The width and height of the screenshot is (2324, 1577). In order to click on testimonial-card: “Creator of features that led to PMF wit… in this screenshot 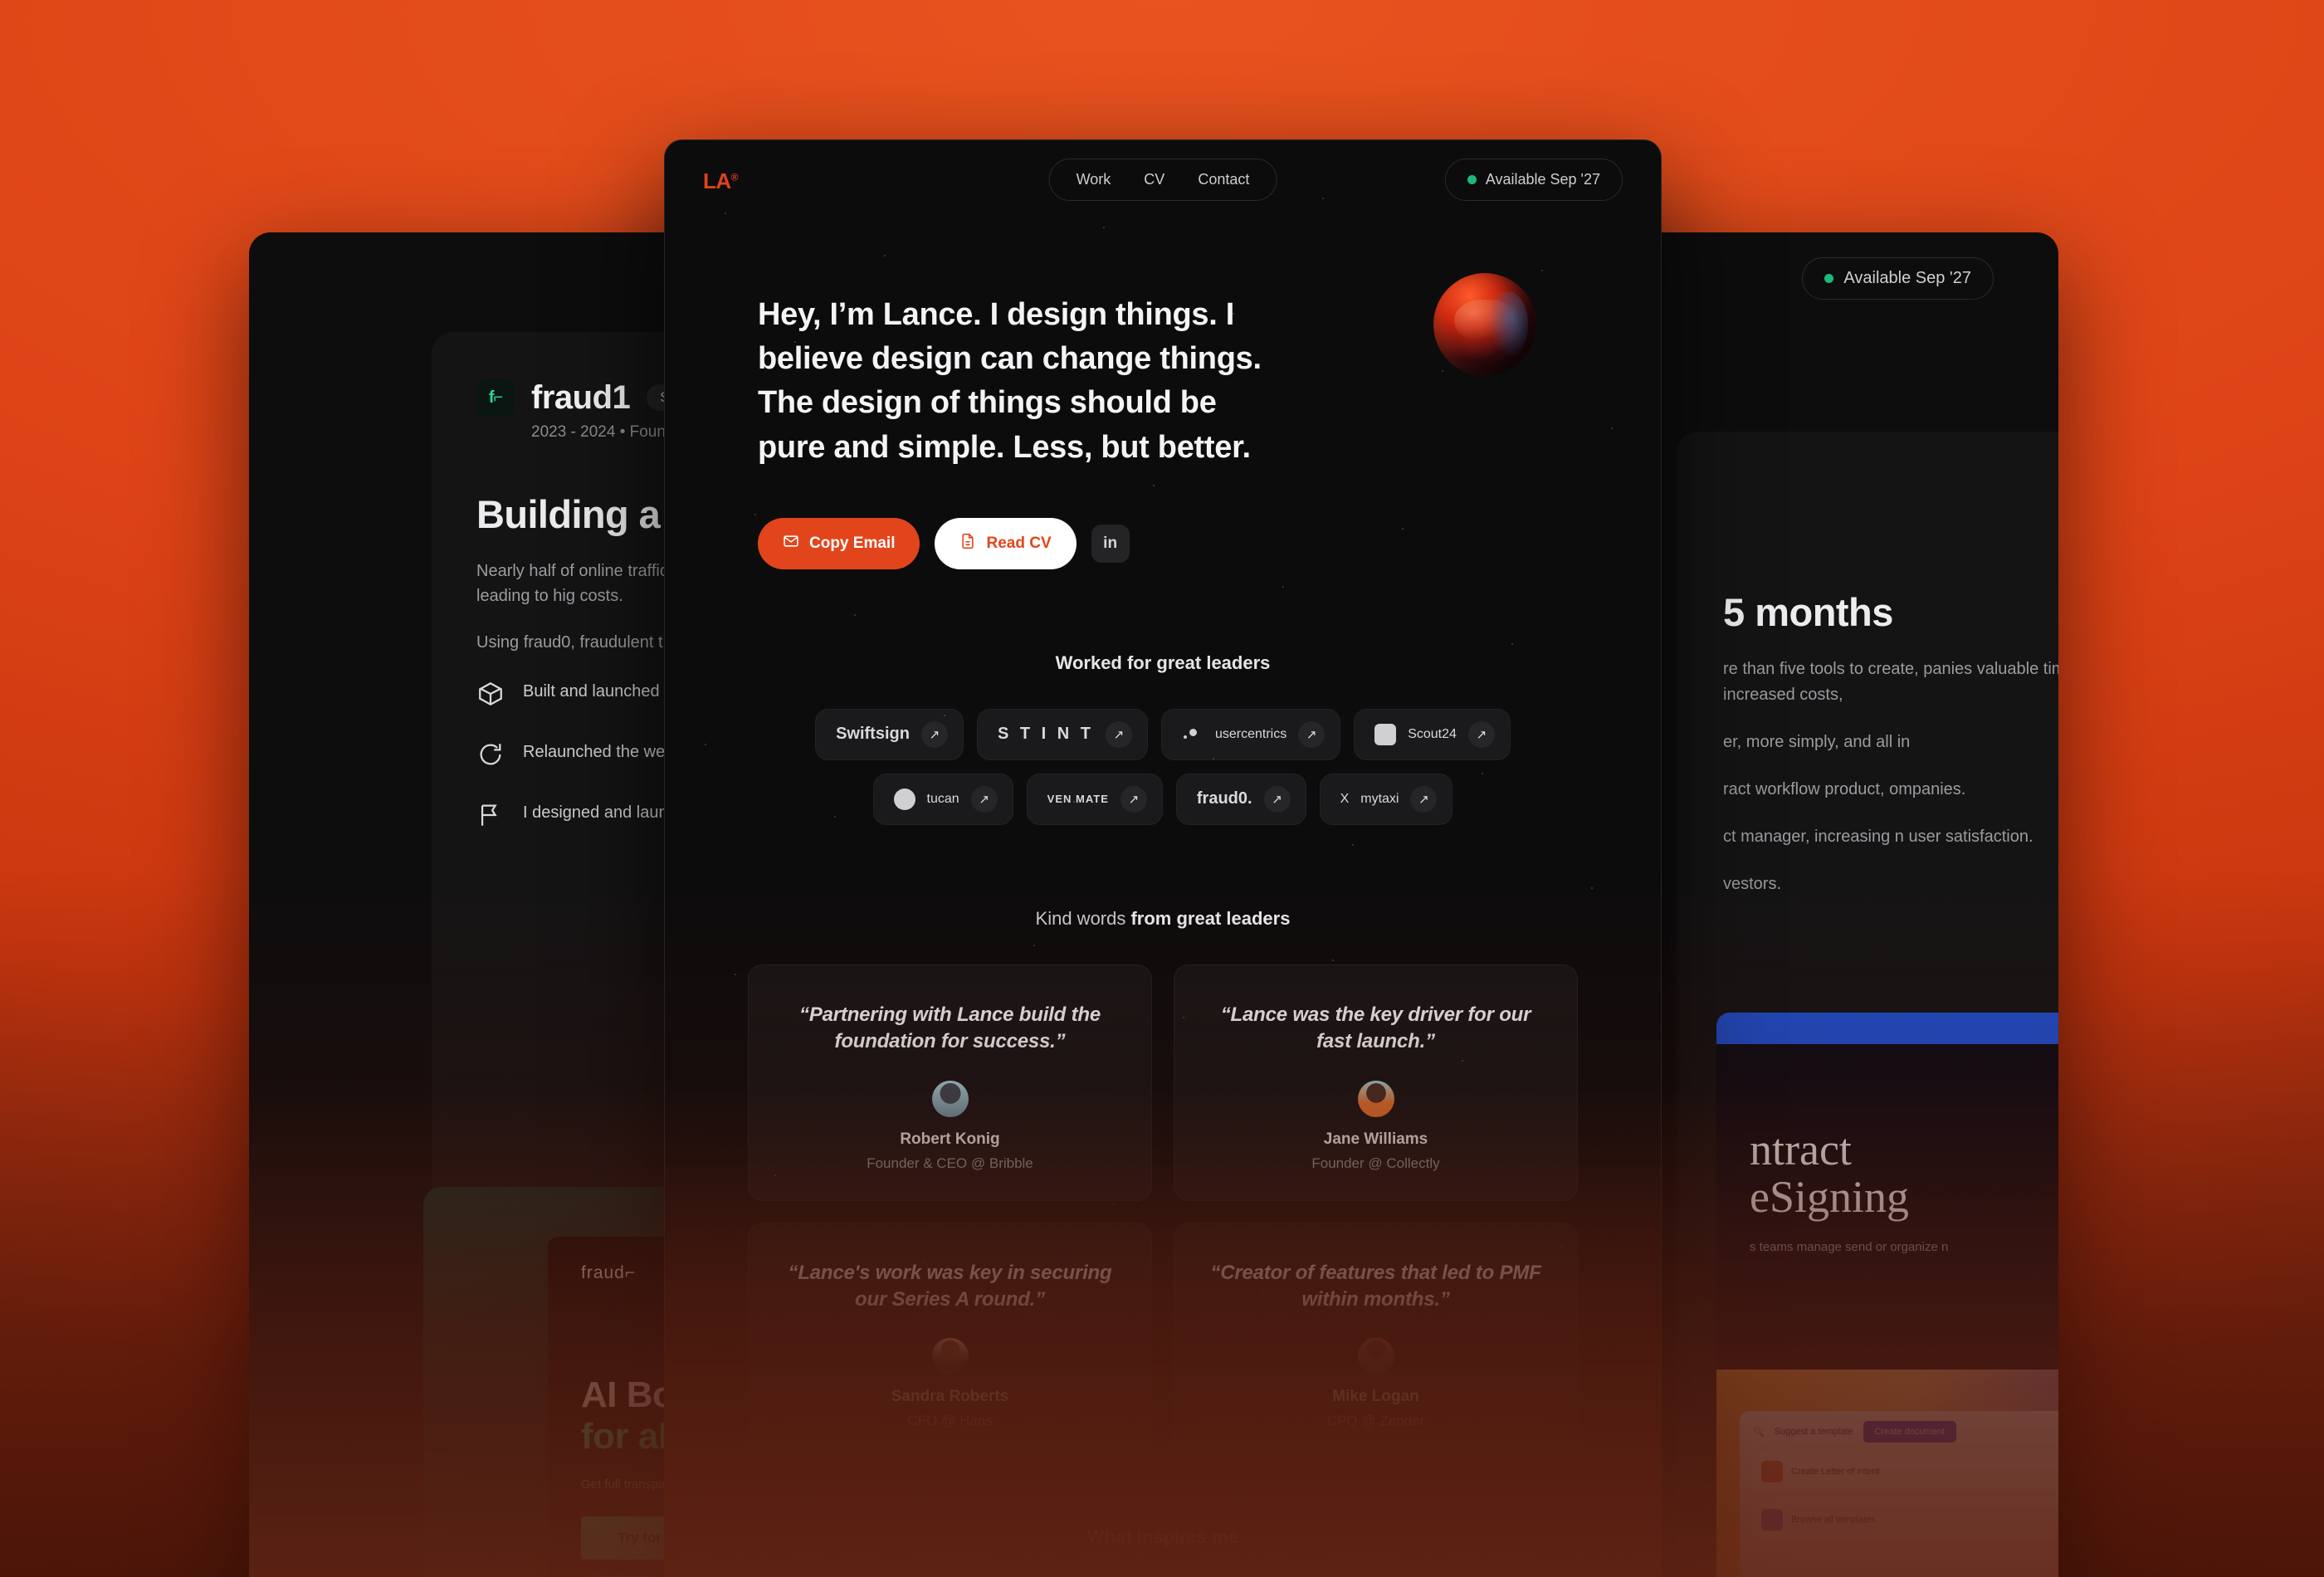, I will do `click(1376, 1340)`.